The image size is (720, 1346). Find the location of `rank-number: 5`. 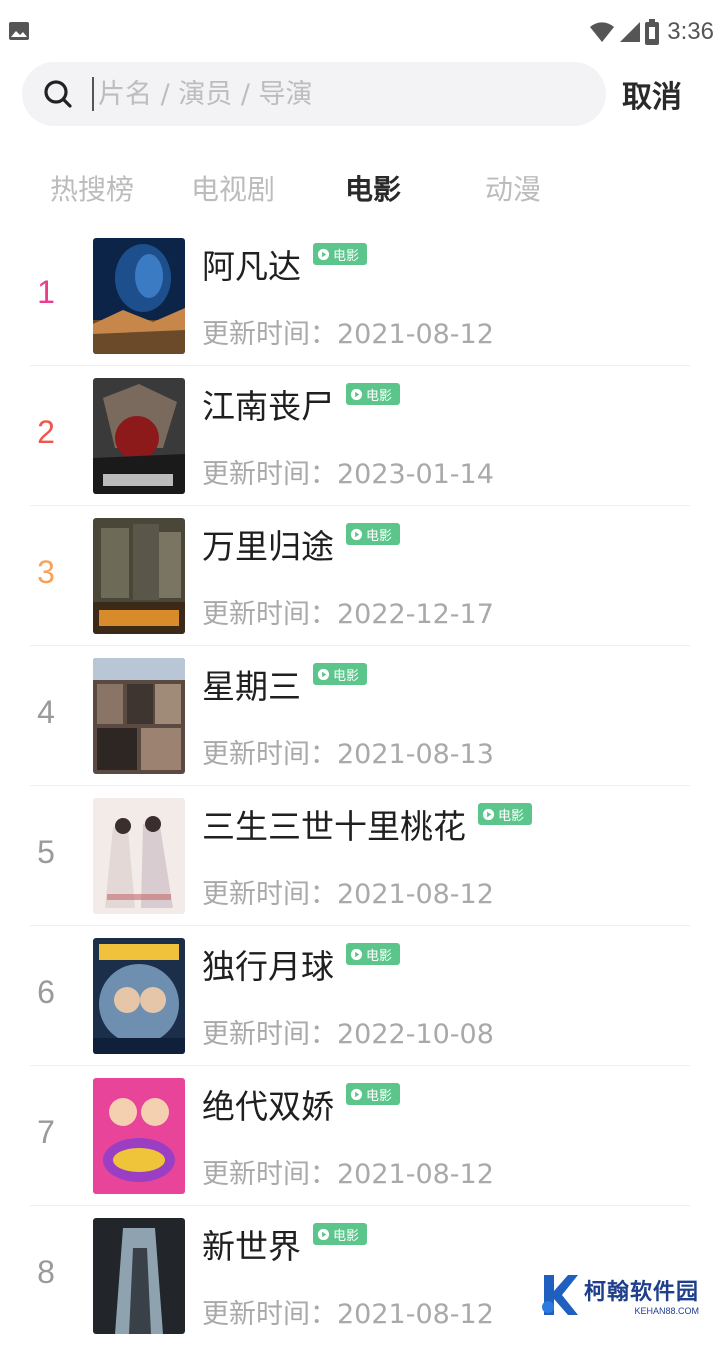

rank-number: 5 is located at coordinates (46, 852).